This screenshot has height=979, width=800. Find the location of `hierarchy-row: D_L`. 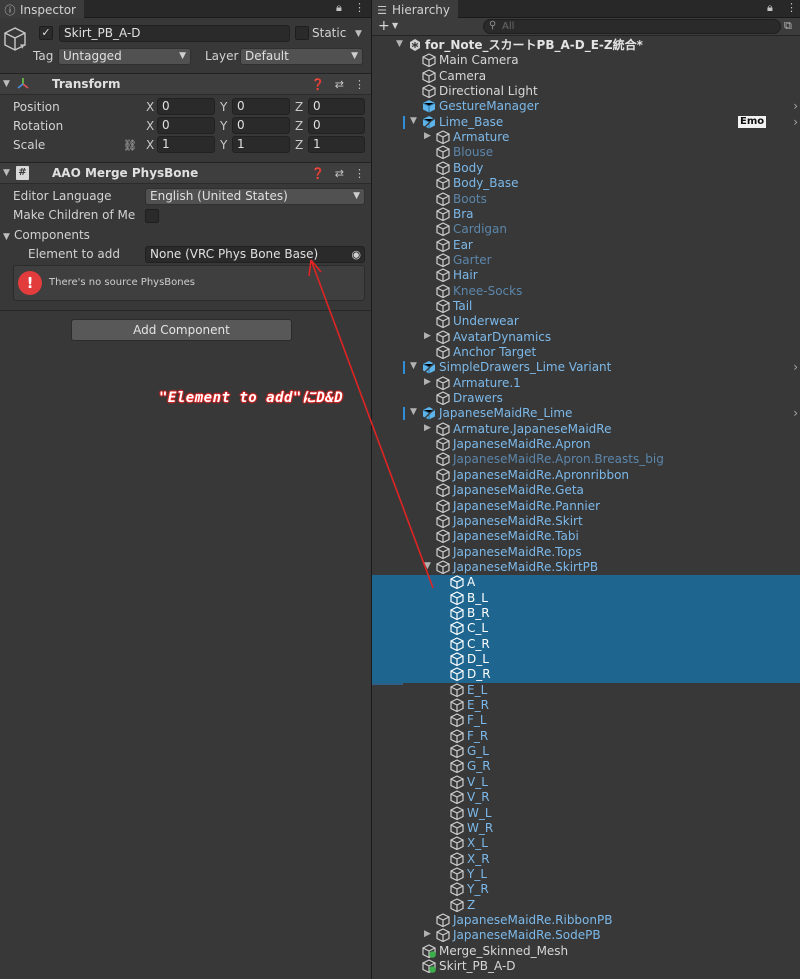

hierarchy-row: D_L is located at coordinates (586, 660).